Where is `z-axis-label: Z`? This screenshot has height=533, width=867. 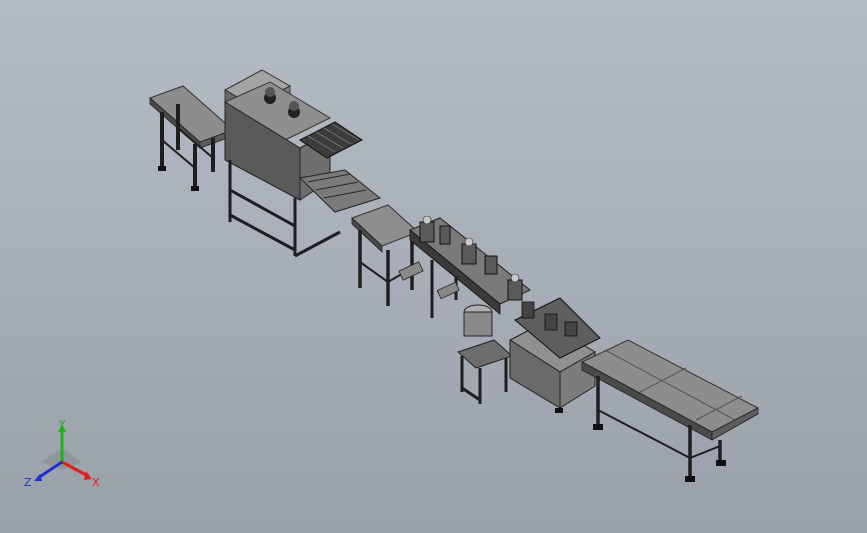
z-axis-label: Z is located at coordinates (28, 482).